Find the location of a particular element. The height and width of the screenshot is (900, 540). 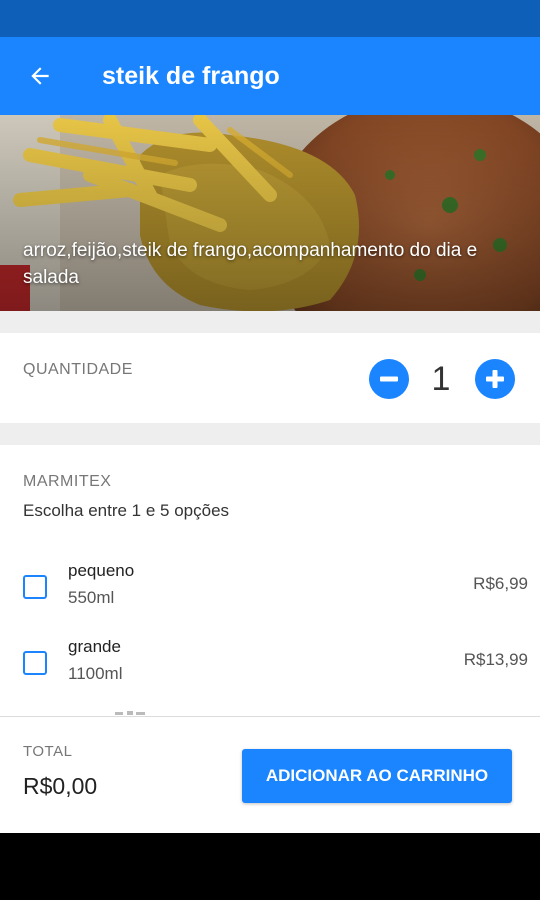

plus-circle-icon is located at coordinates (495, 379).